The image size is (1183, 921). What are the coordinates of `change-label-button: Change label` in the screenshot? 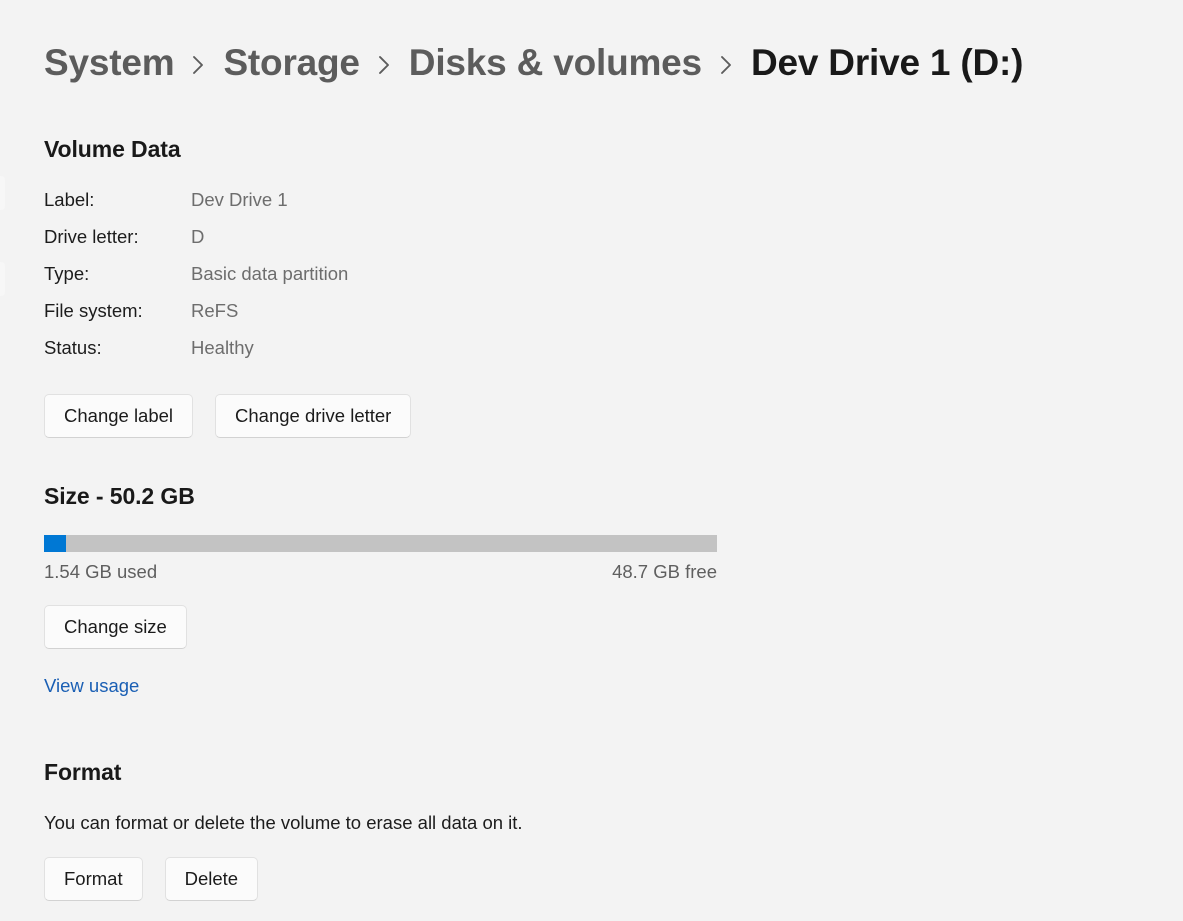 It's located at (119, 416).